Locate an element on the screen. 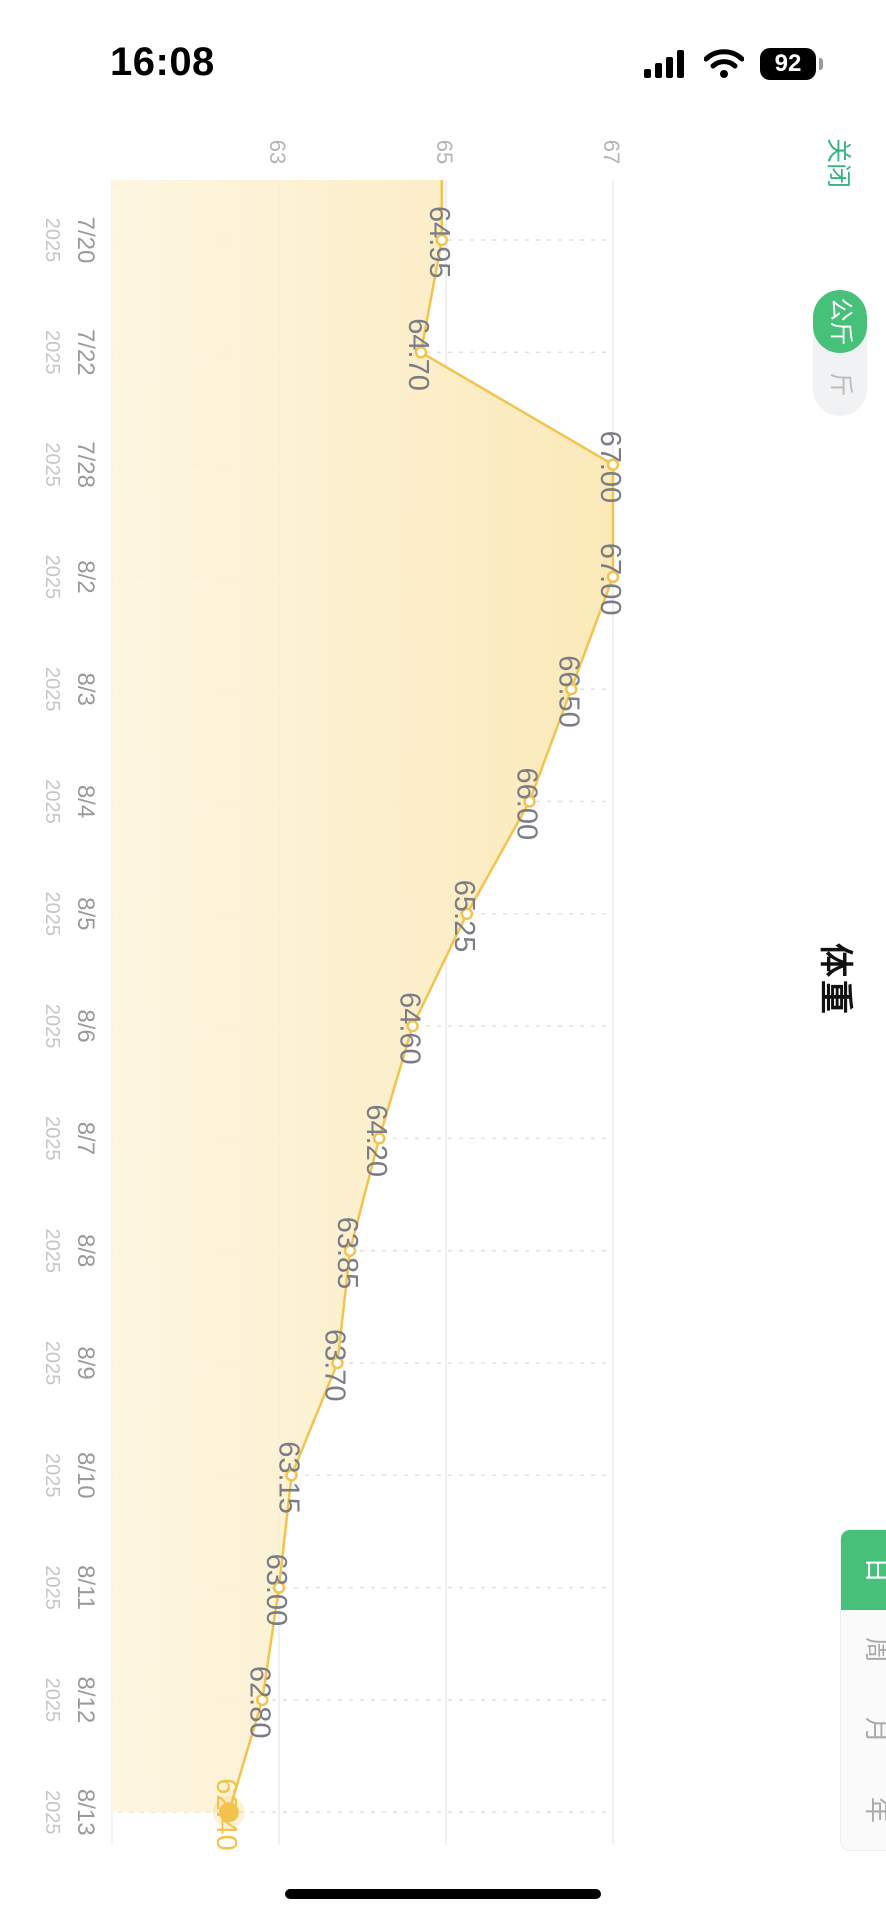 The height and width of the screenshot is (1920, 886). value-label: 62.80 is located at coordinates (259, 1702).